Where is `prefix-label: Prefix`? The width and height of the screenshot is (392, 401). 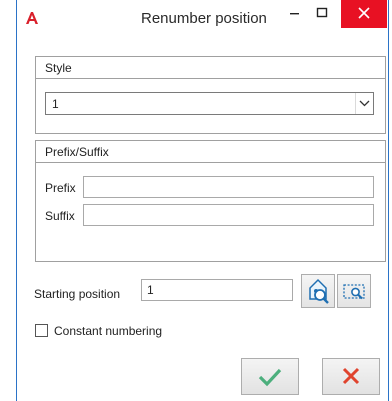
prefix-label: Prefix is located at coordinates (60, 188).